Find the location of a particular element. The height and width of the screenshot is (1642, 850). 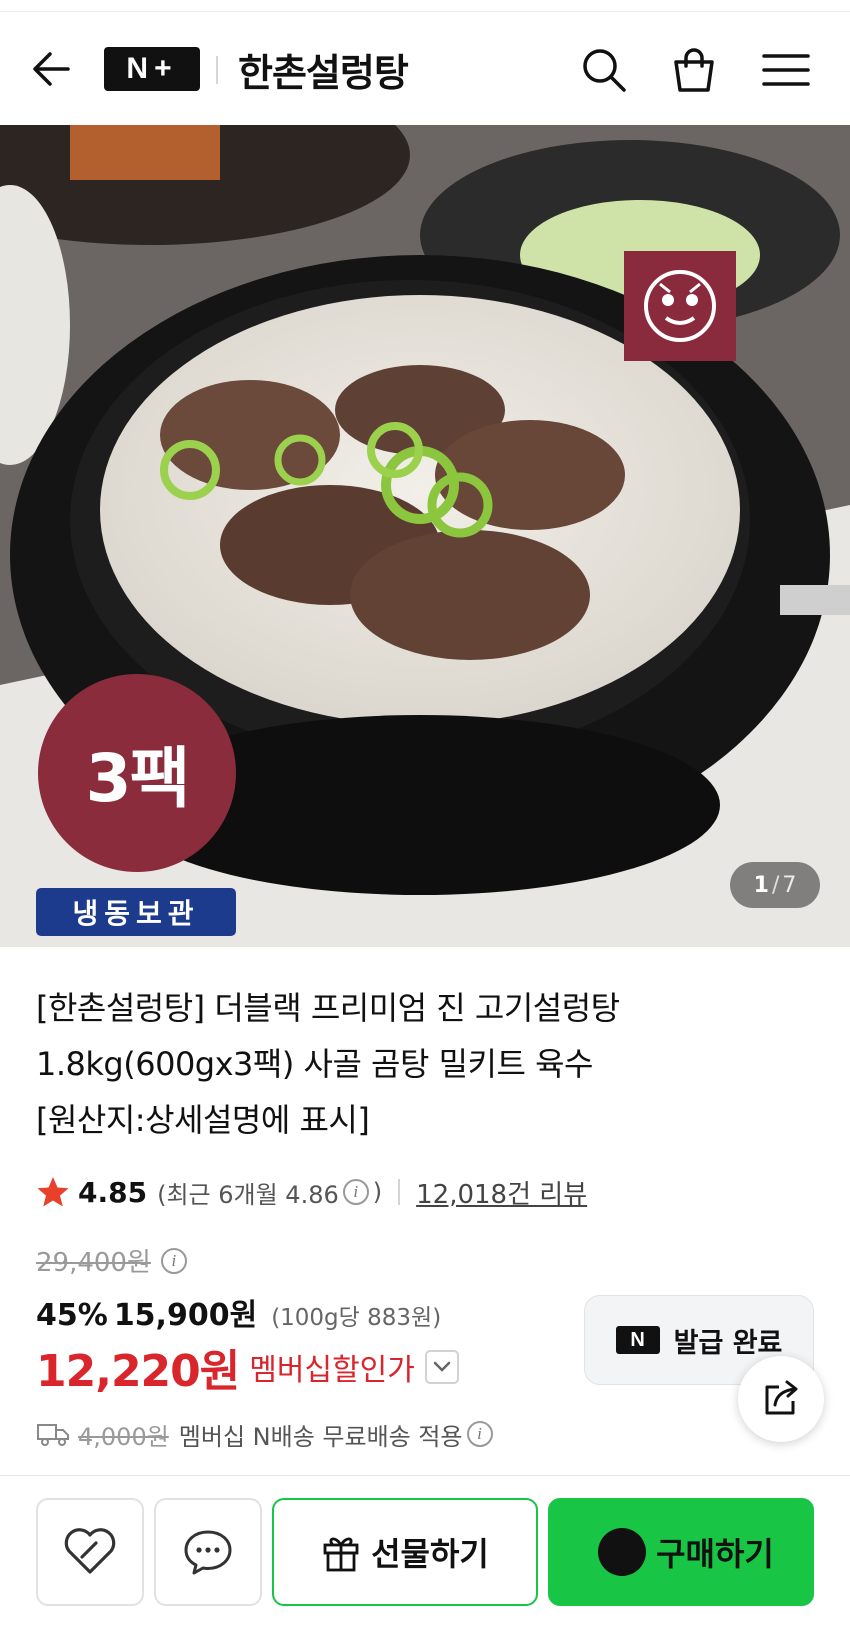

pack-count-badge: 3팩 is located at coordinates (137, 773).